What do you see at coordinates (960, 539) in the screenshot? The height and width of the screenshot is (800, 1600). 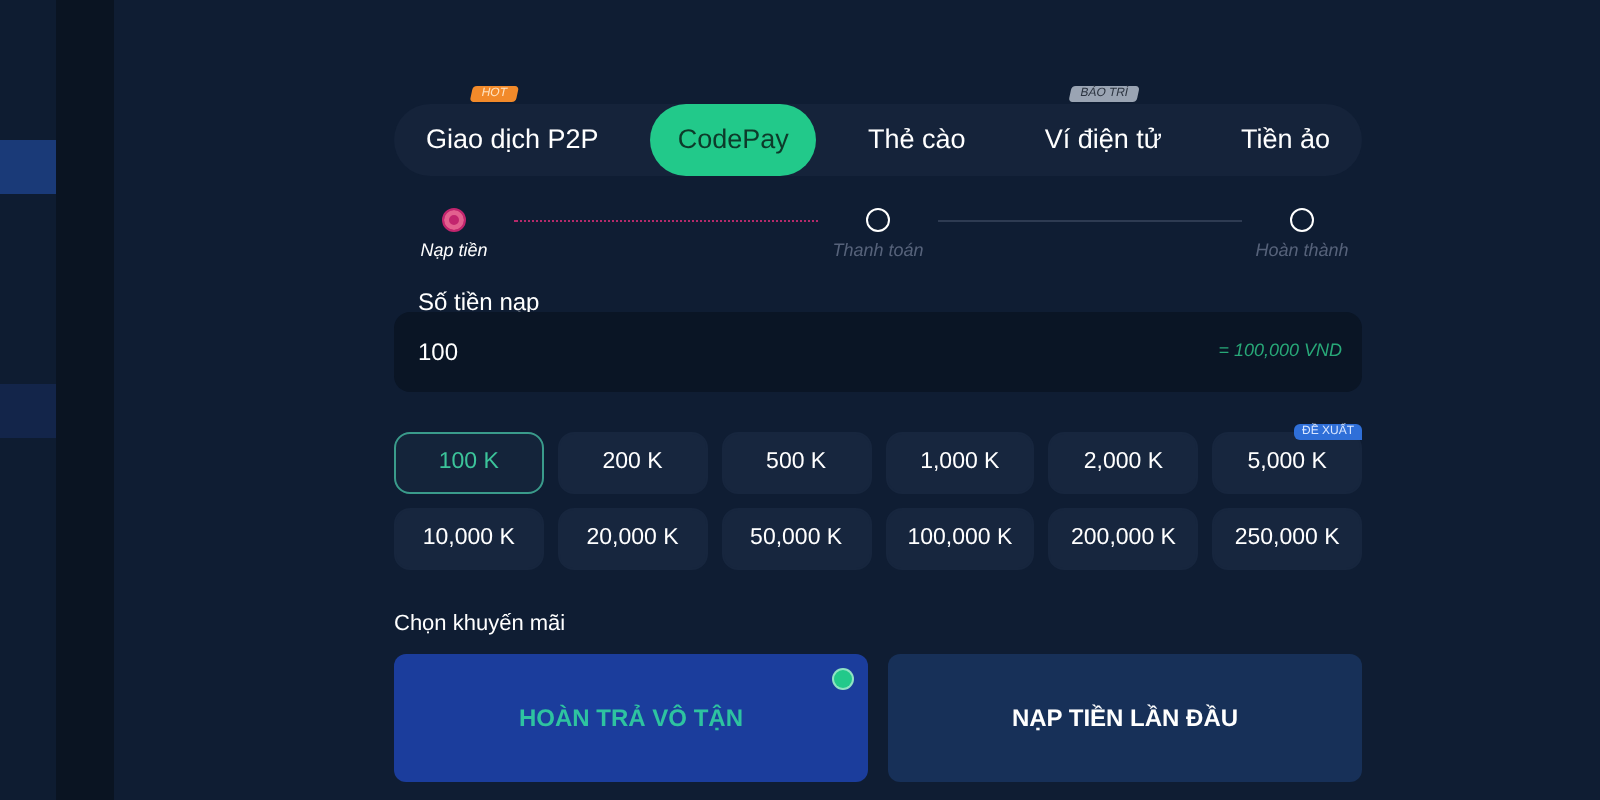 I see `amount-option: 100,000 K` at bounding box center [960, 539].